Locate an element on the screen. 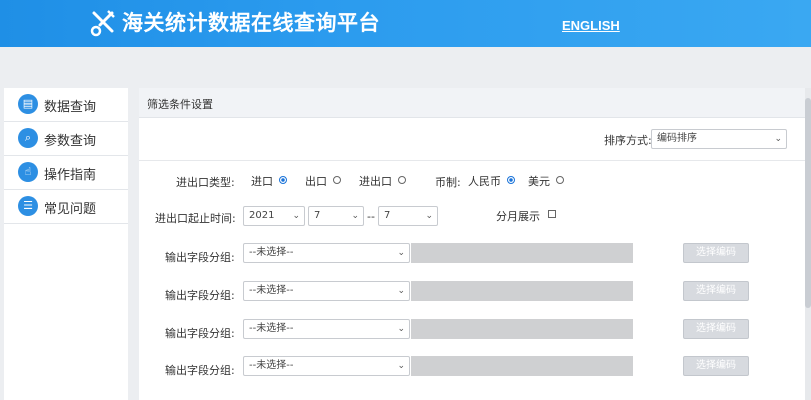 The width and height of the screenshot is (811, 400). sidebar-item-guide: ☝ 操作指南 is located at coordinates (66, 173).